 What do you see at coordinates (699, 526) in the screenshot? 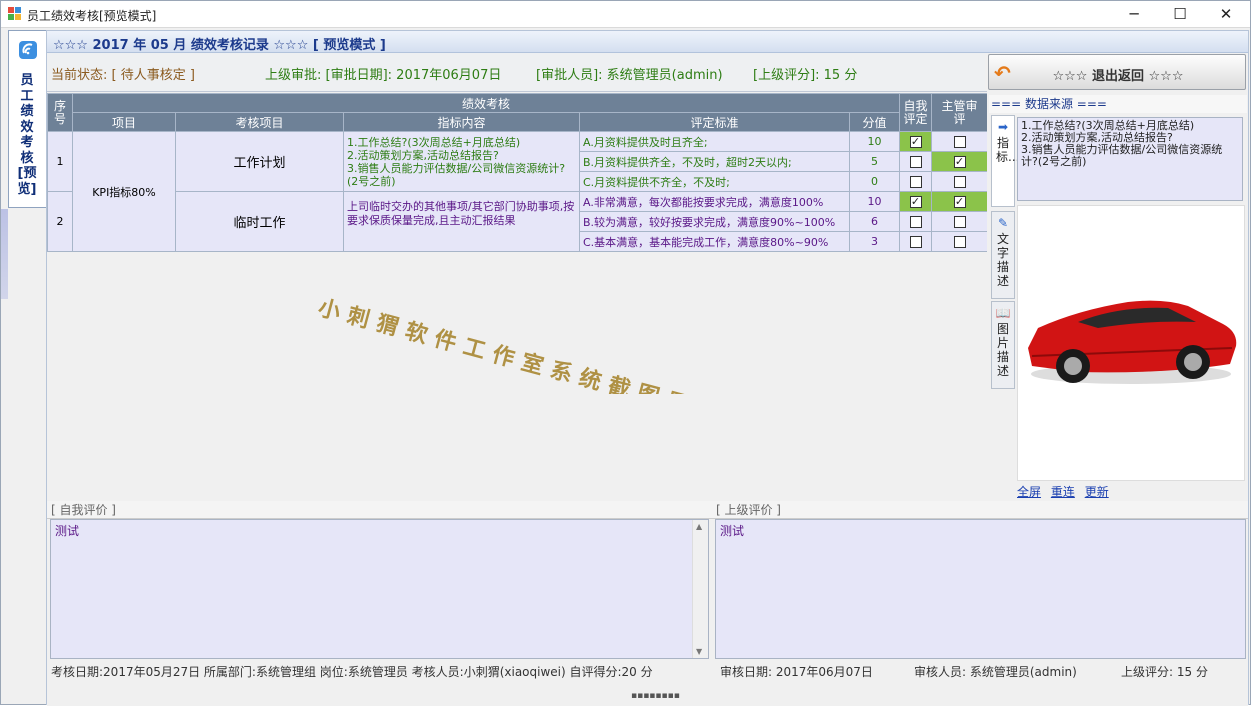
I see `scroll-up-icon: ▲` at bounding box center [699, 526].